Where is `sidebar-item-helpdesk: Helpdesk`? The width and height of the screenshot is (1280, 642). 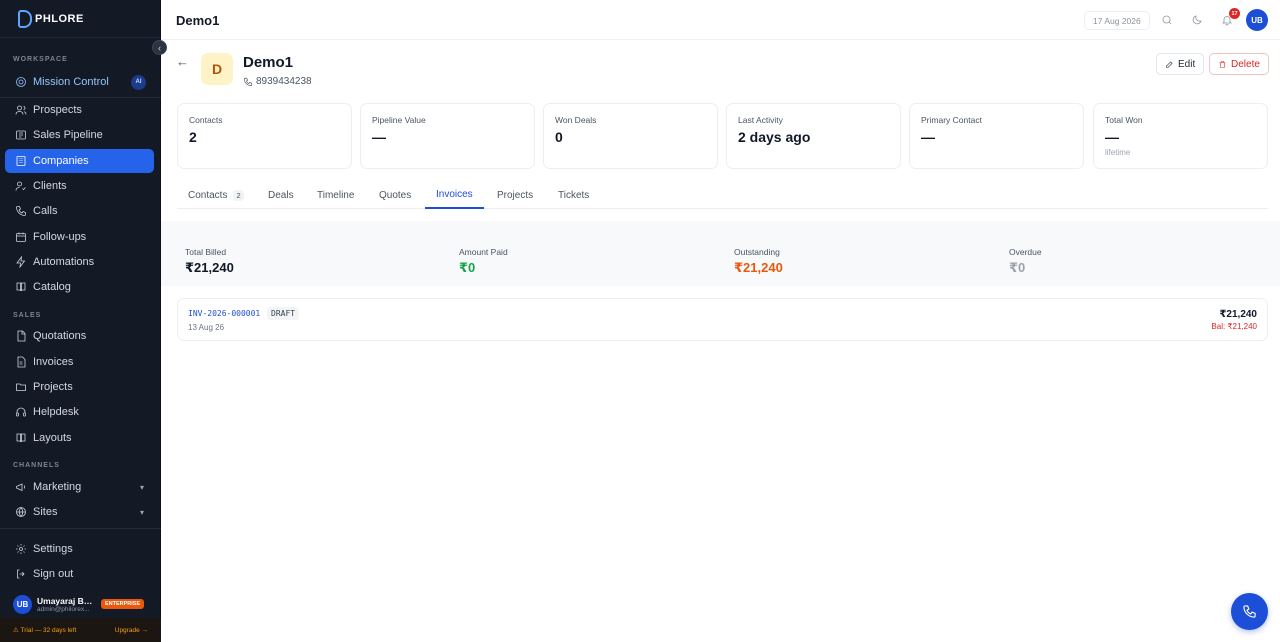
sidebar-item-helpdesk: Helpdesk is located at coordinates (79, 412).